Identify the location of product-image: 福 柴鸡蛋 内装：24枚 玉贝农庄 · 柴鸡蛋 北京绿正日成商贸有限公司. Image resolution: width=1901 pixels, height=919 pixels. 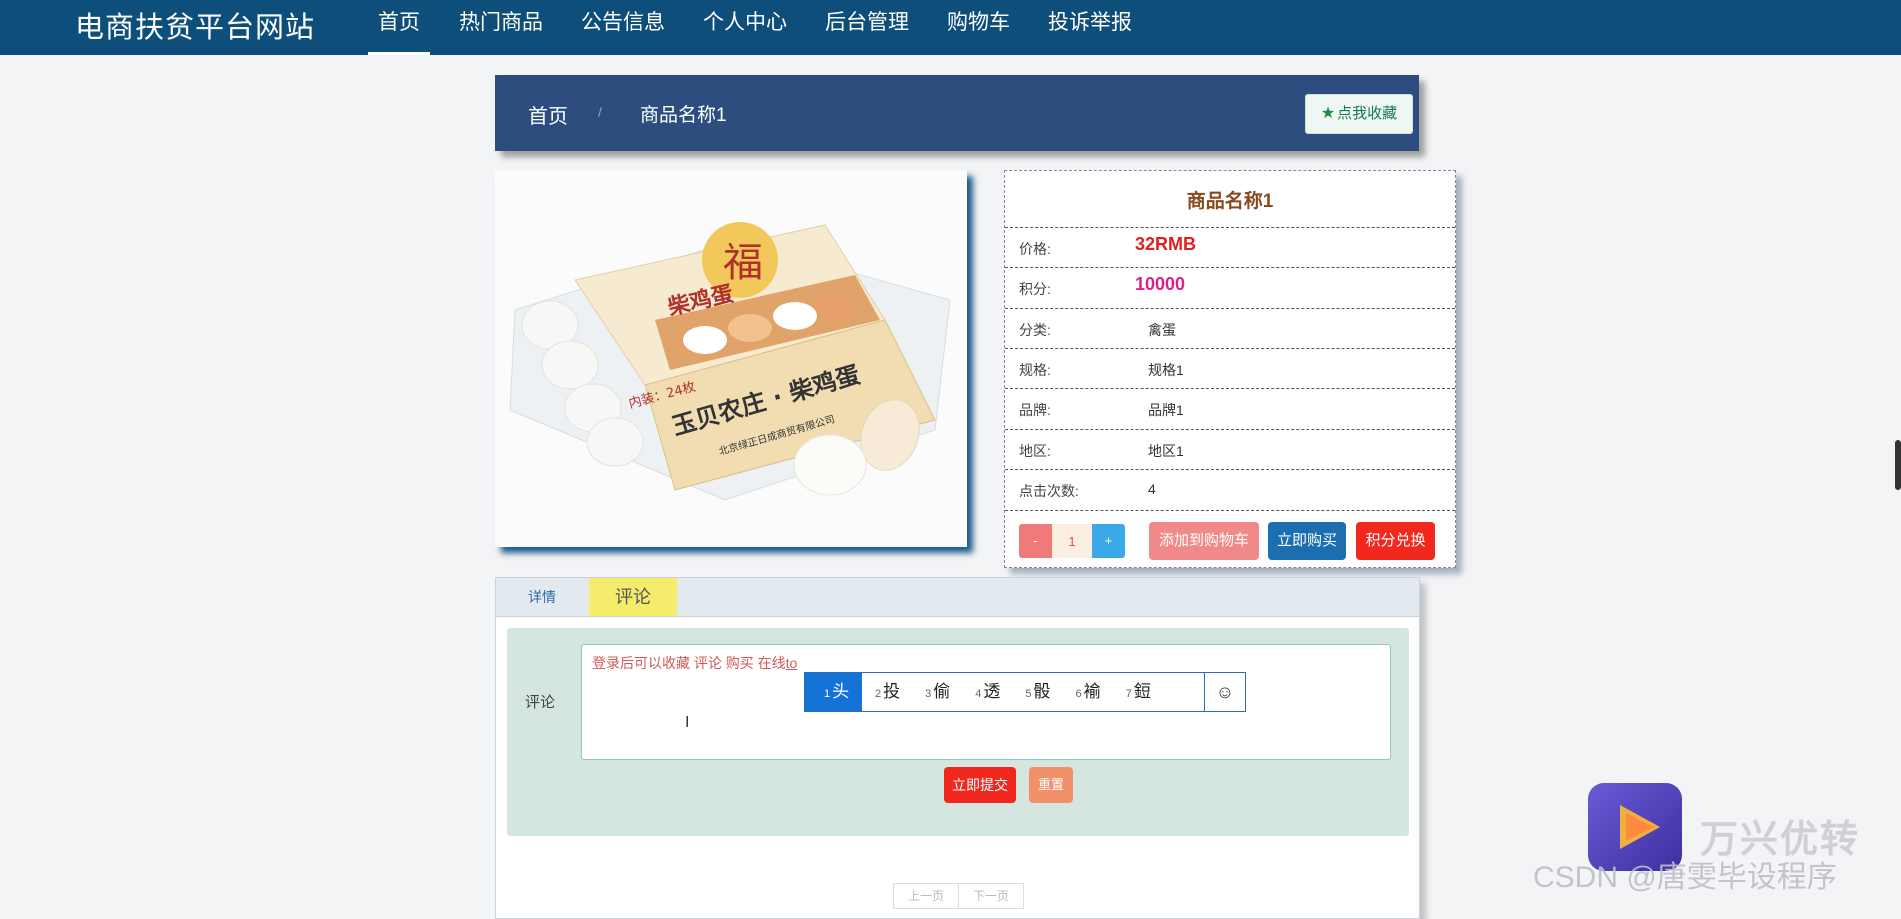
(731, 358).